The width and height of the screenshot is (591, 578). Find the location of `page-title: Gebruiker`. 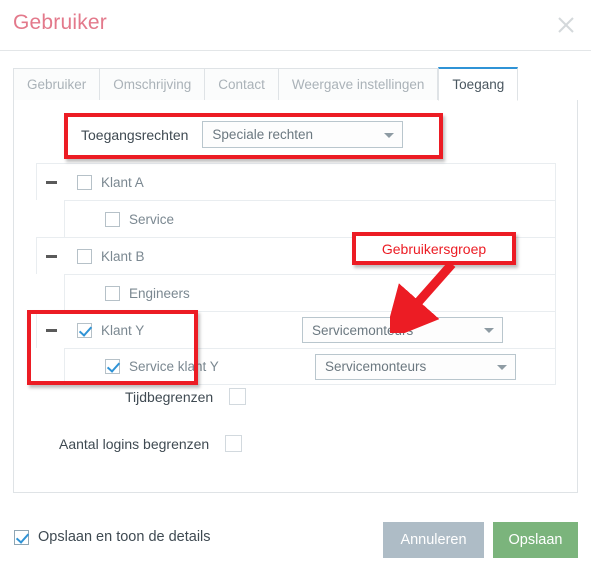

page-title: Gebruiker is located at coordinates (60, 22).